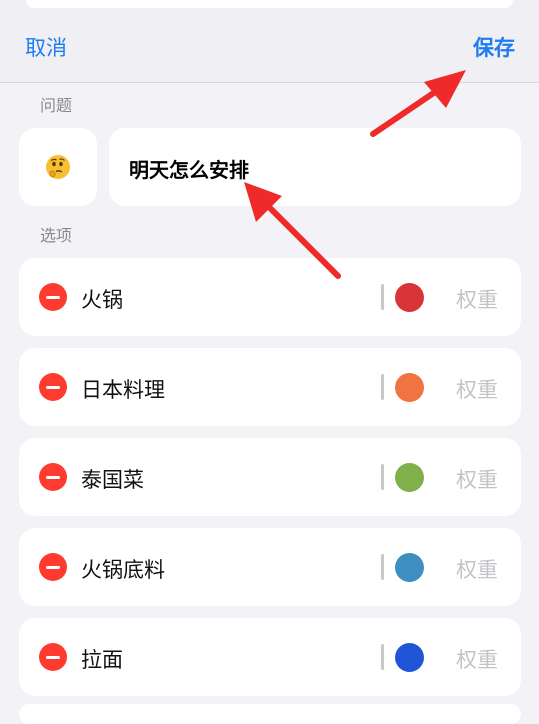 Image resolution: width=539 pixels, height=724 pixels. I want to click on option-label: 泰国菜, so click(112, 479).